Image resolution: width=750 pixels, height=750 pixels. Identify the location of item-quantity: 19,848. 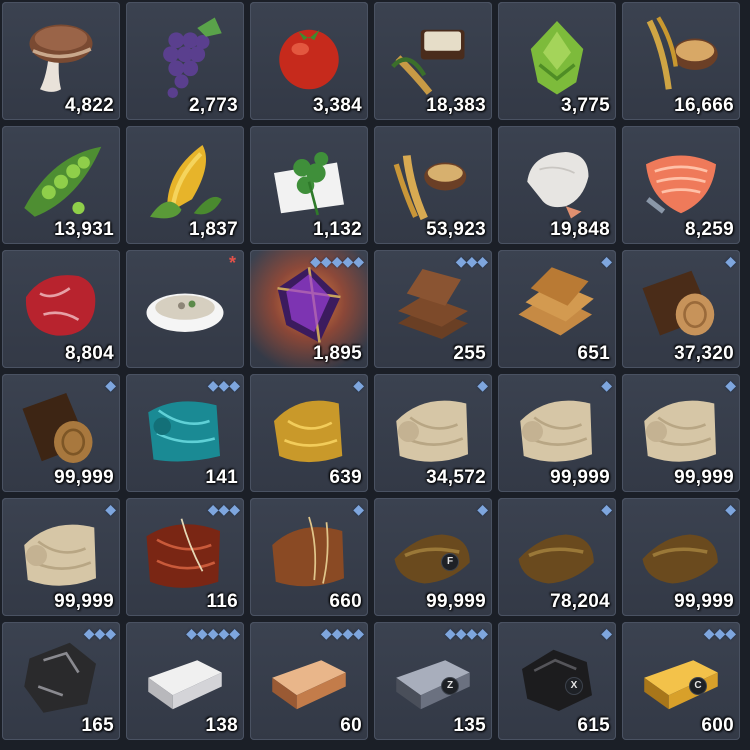
(580, 229).